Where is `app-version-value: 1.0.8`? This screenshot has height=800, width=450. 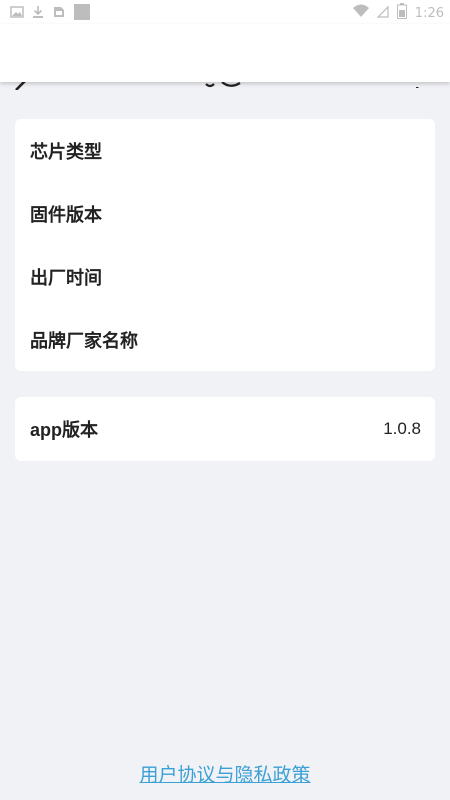 app-version-value: 1.0.8 is located at coordinates (402, 428).